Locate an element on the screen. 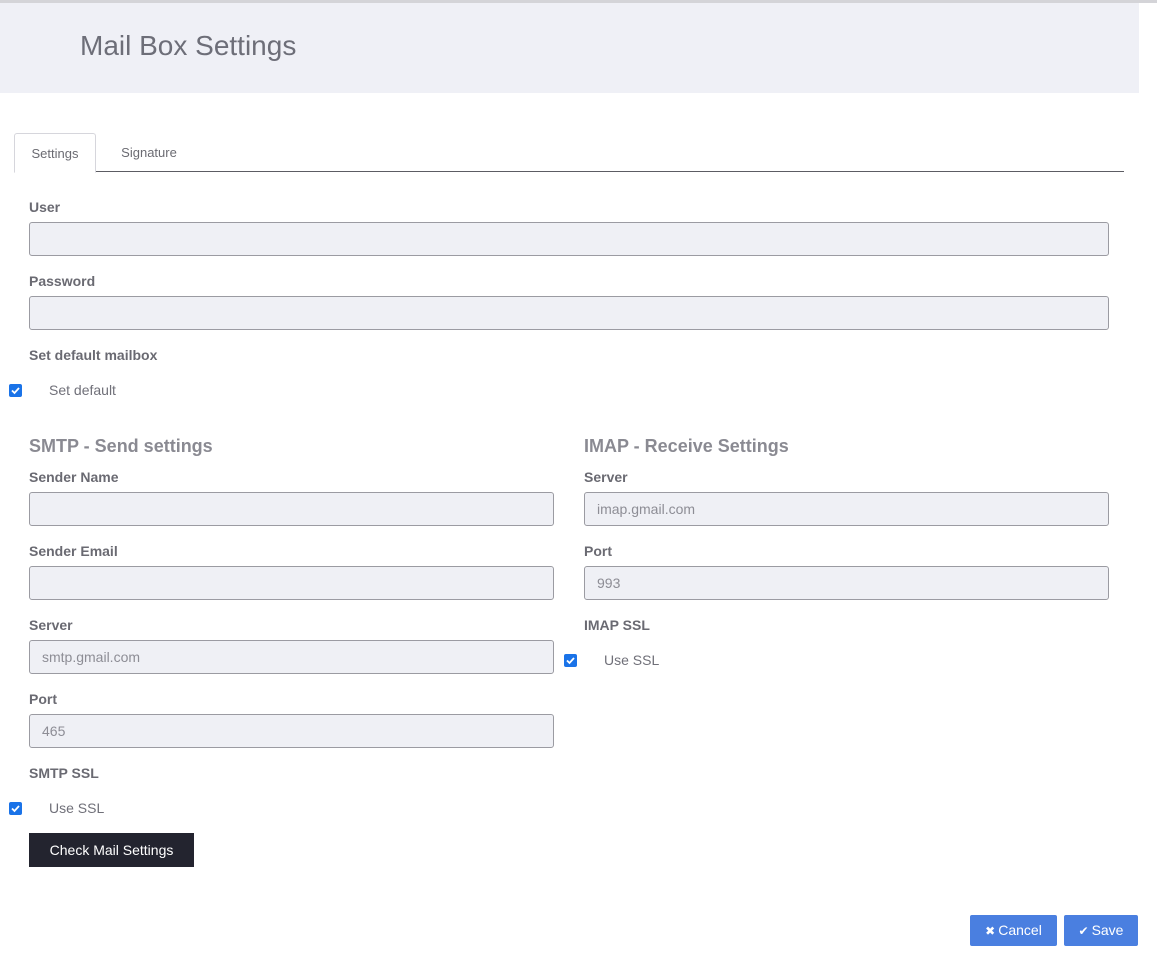 The image size is (1157, 971). save-button: ✔ Save is located at coordinates (1101, 930).